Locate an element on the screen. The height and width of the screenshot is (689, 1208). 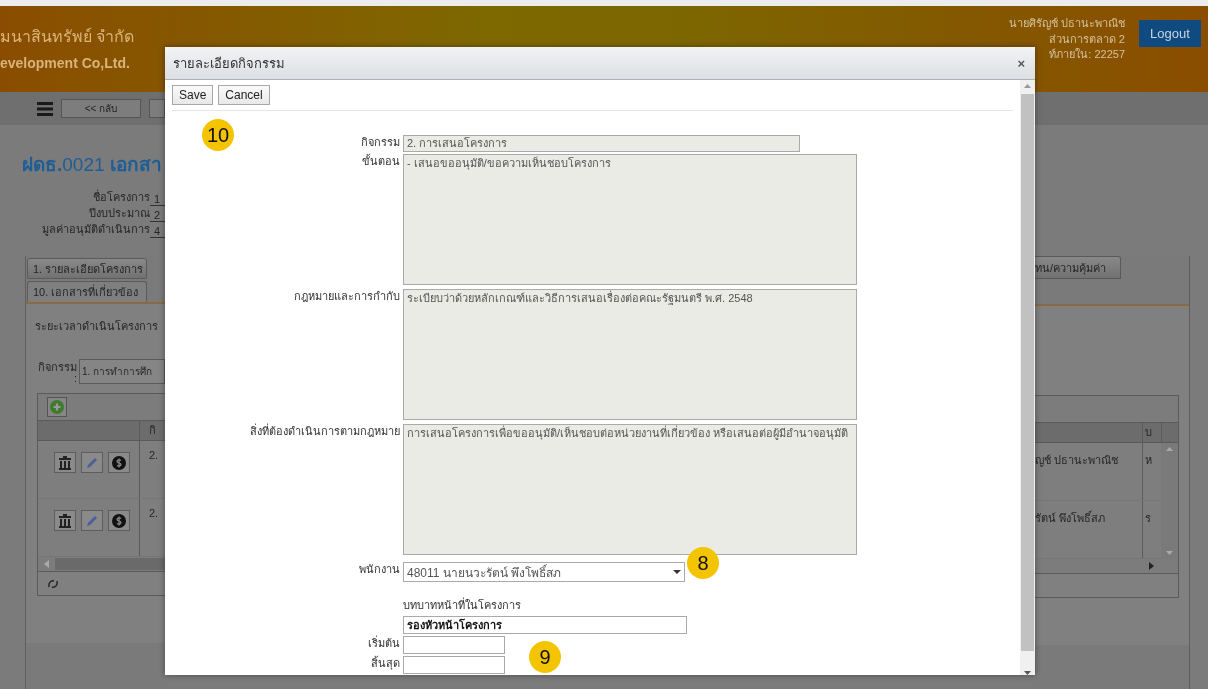
plus-icon is located at coordinates (57, 407).